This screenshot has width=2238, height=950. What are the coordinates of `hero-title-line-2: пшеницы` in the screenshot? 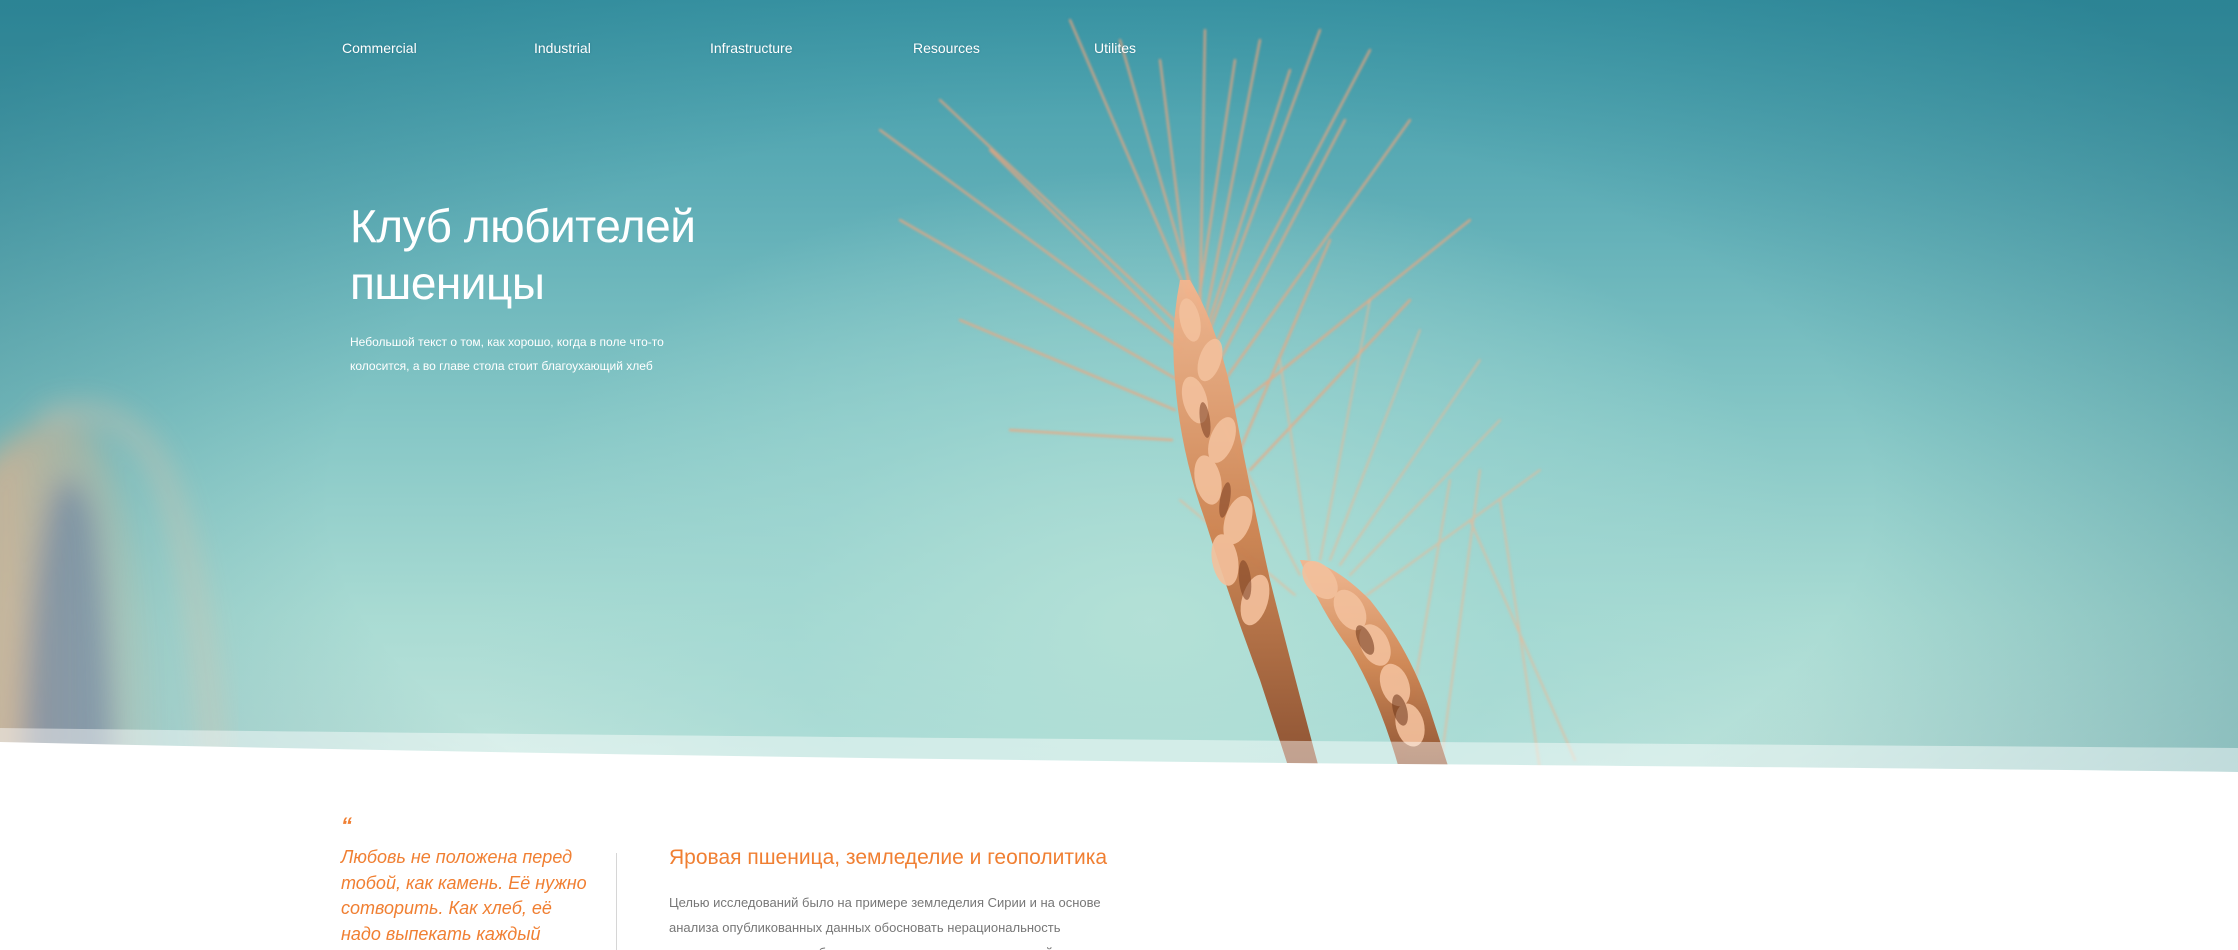 It's located at (447, 283).